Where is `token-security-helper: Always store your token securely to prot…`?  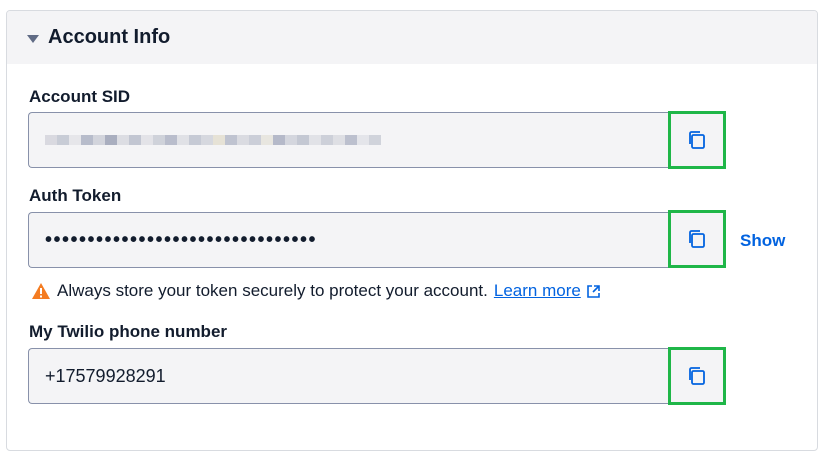 token-security-helper: Always store your token securely to prot… is located at coordinates (316, 291).